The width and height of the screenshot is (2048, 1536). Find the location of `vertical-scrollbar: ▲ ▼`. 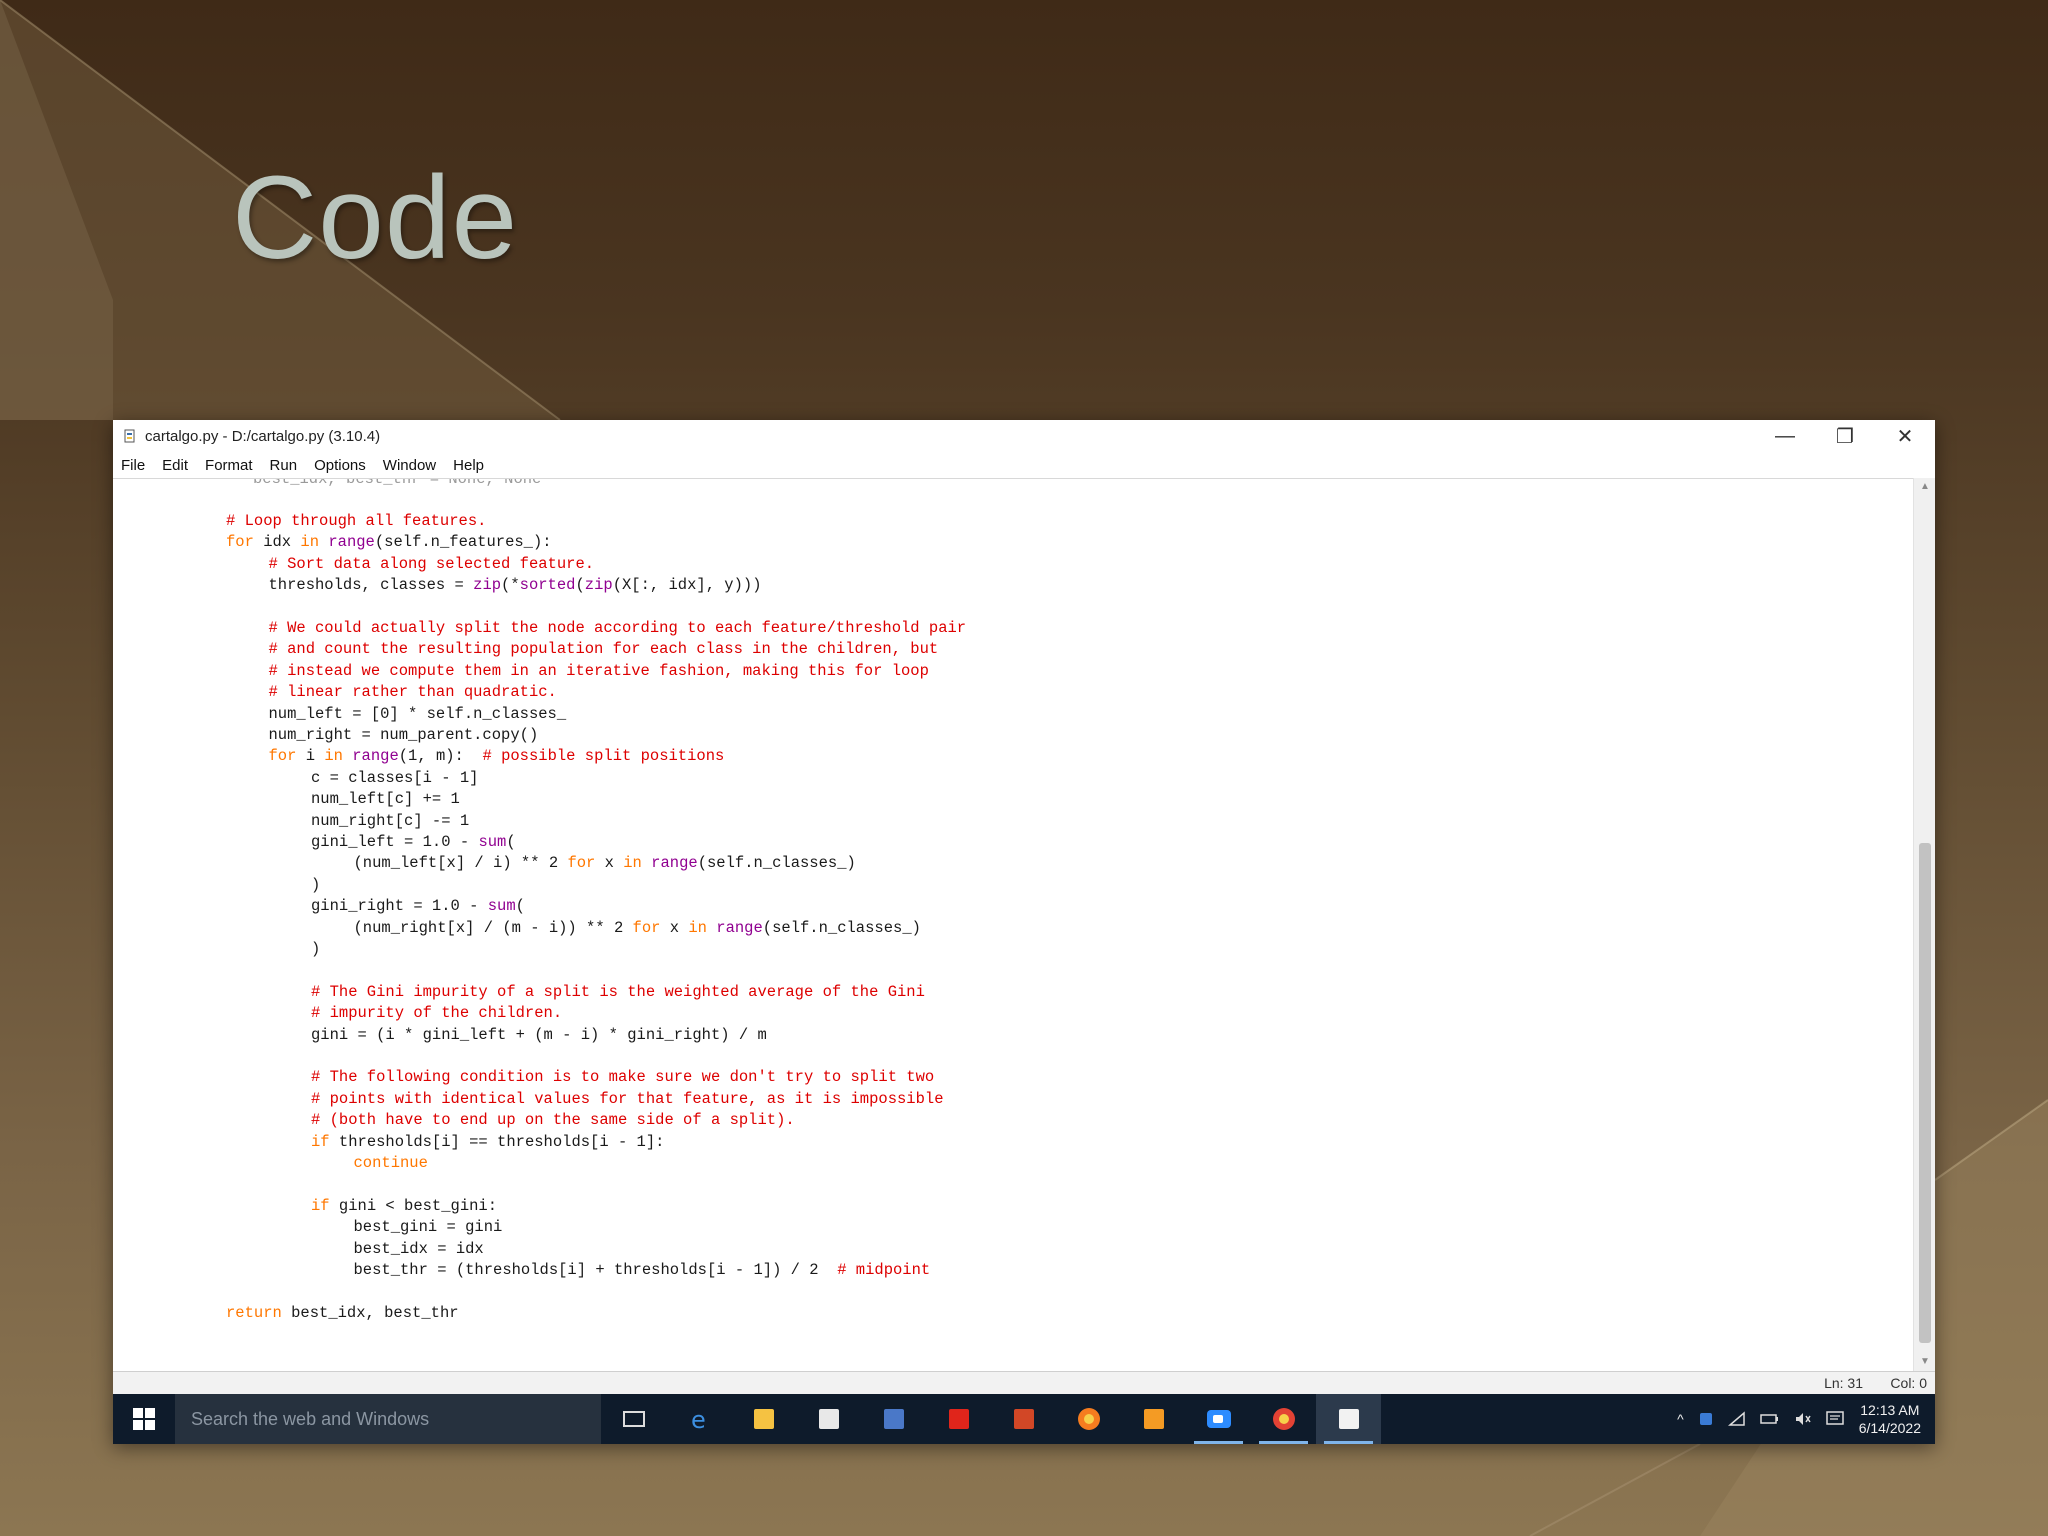

vertical-scrollbar: ▲ ▼ is located at coordinates (1924, 924).